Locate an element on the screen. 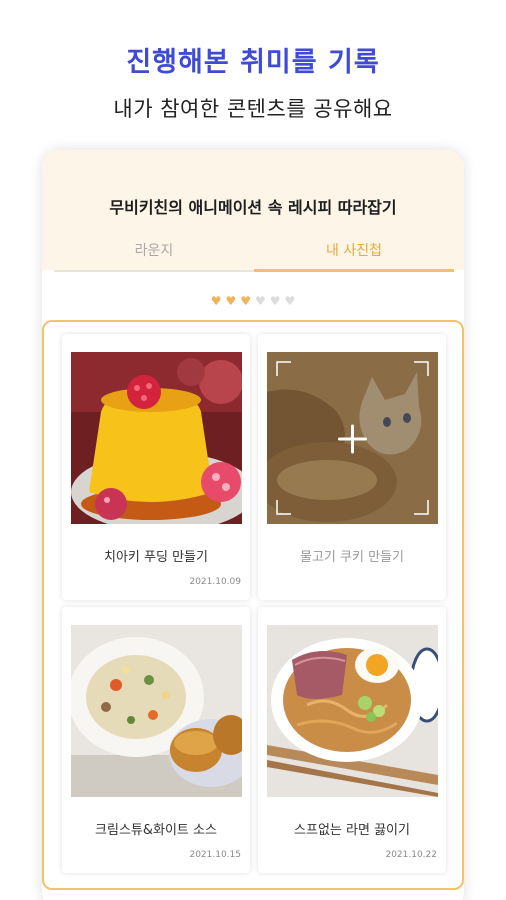 This screenshot has height=900, width=506. photo-pudding is located at coordinates (156, 438).